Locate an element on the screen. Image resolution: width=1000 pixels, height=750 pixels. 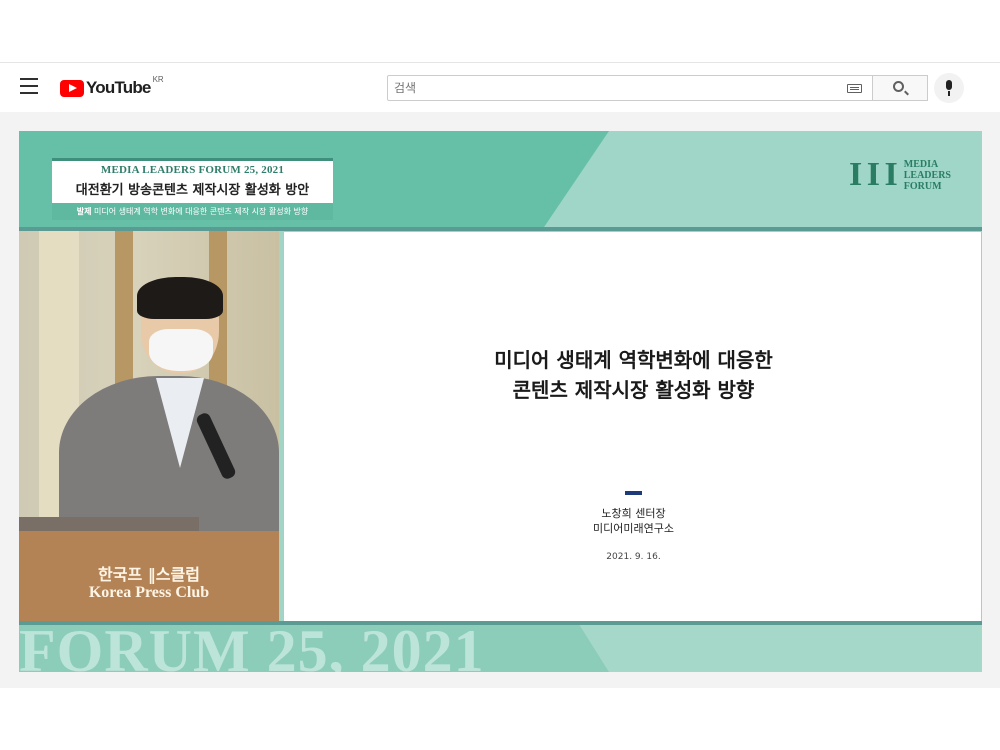
search-button is located at coordinates (900, 88).